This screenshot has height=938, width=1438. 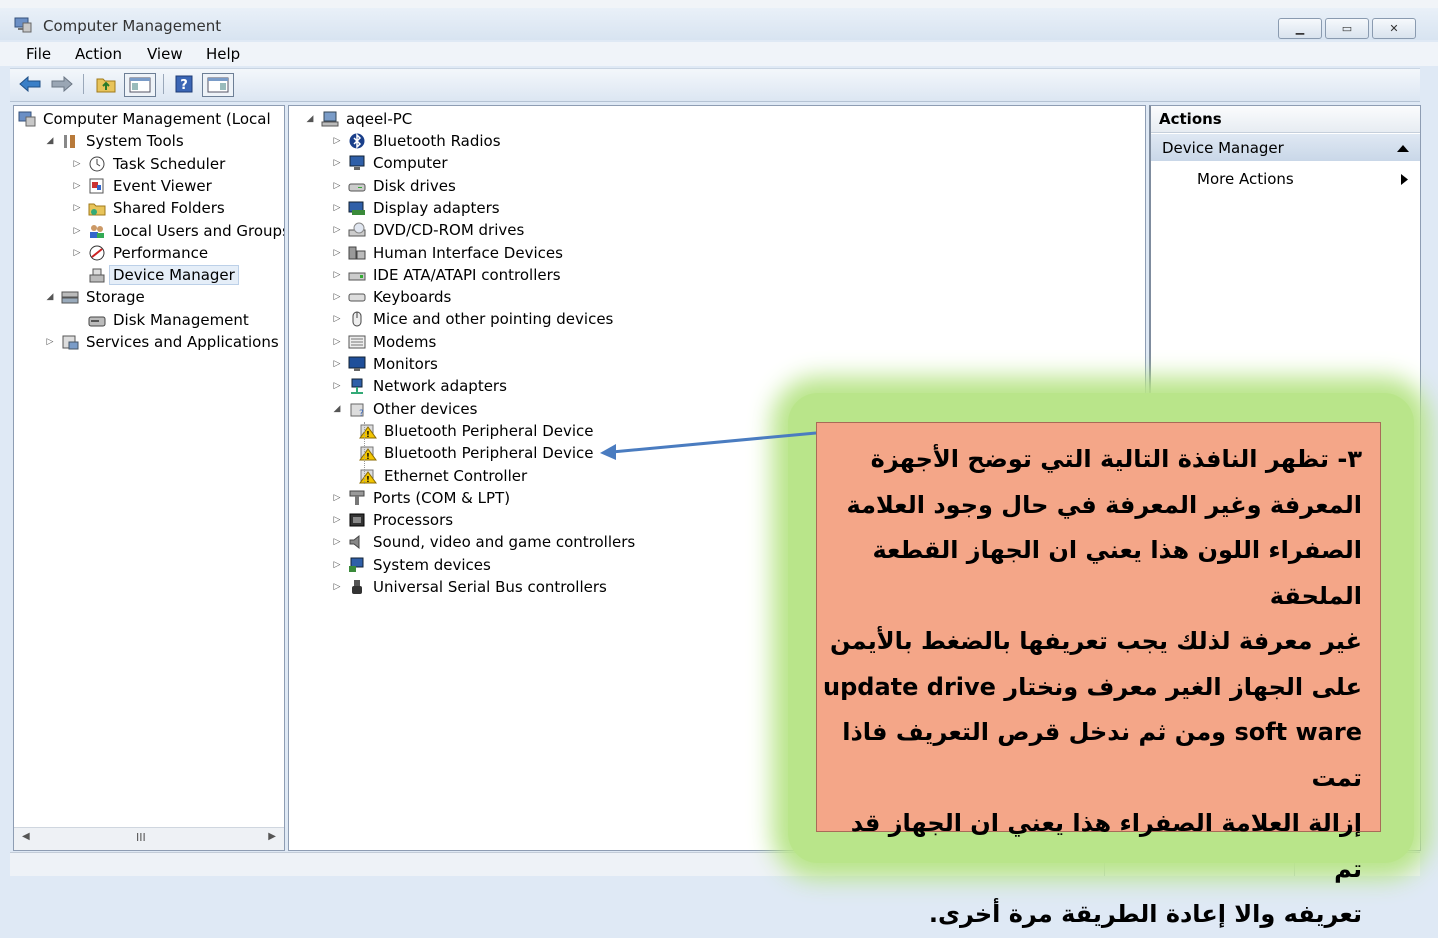 I want to click on scroll-left-arrow: ◀, so click(x=26, y=836).